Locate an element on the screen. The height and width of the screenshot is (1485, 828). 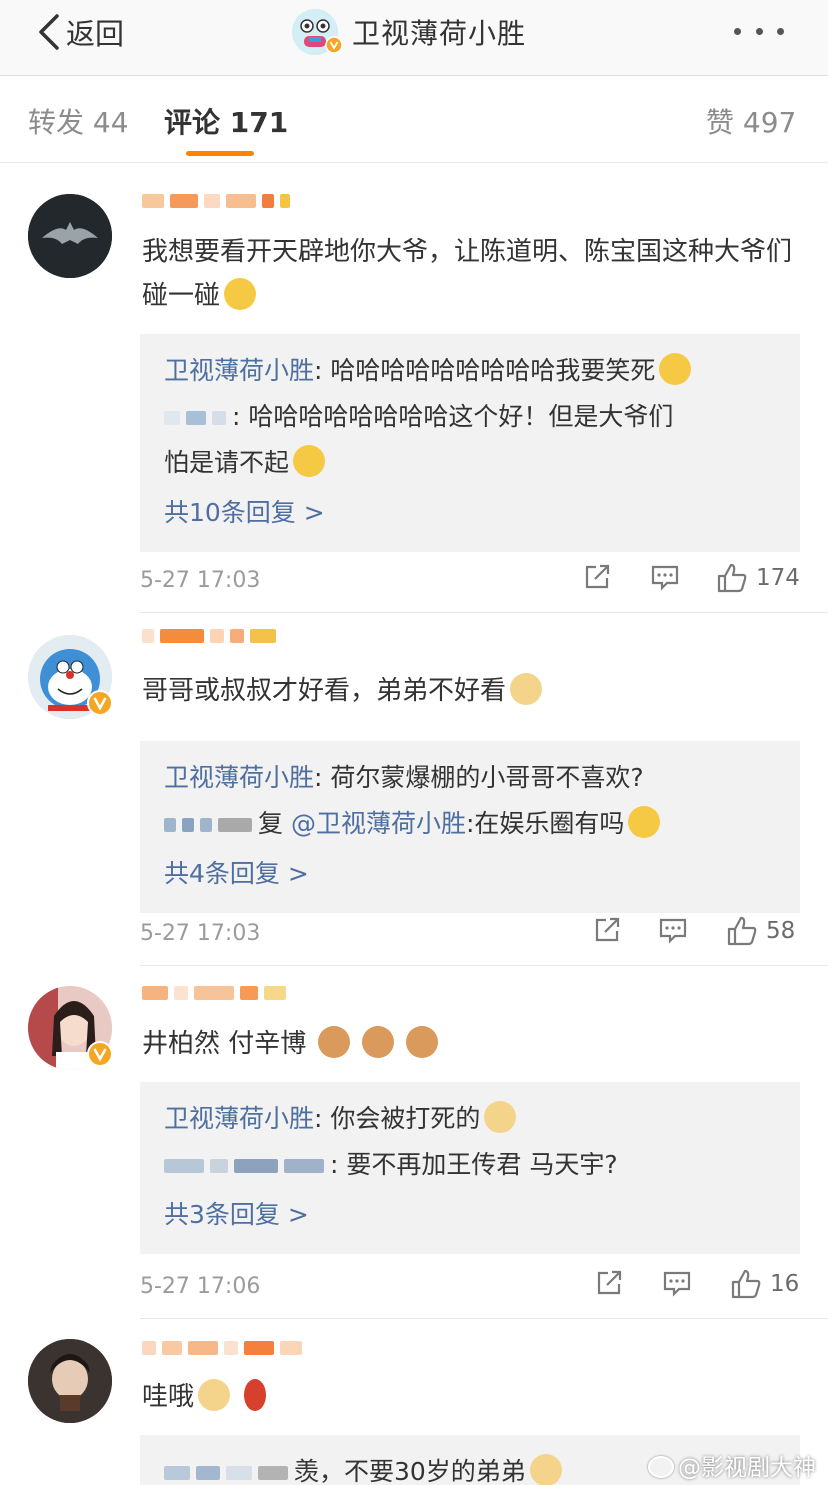
reply-text: 羡，不要30岁的弟弟 is located at coordinates (410, 1471).